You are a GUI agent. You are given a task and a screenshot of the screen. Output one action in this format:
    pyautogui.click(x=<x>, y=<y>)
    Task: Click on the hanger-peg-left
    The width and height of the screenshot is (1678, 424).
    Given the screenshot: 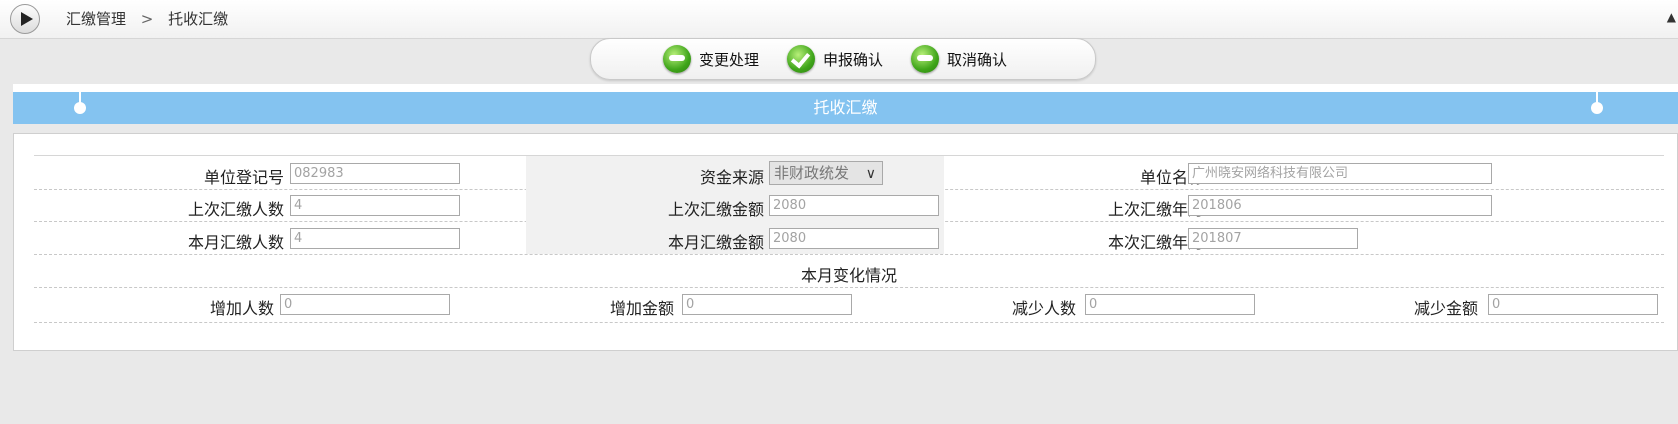 What is the action you would take?
    pyautogui.click(x=80, y=99)
    